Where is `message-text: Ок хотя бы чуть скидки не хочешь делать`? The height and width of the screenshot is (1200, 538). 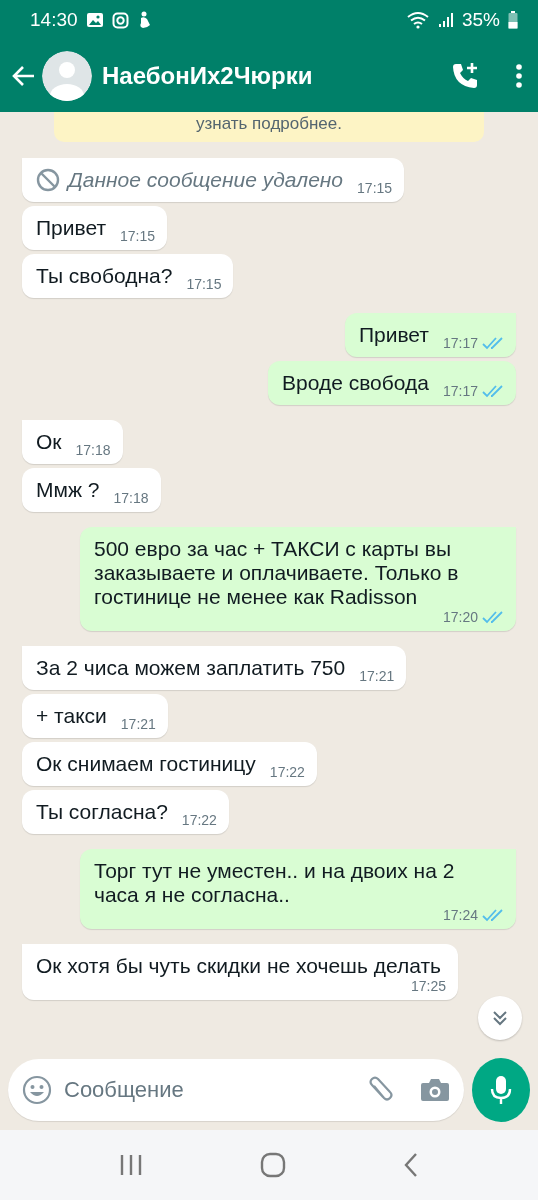 message-text: Ок хотя бы чуть скидки не хочешь делать is located at coordinates (238, 966).